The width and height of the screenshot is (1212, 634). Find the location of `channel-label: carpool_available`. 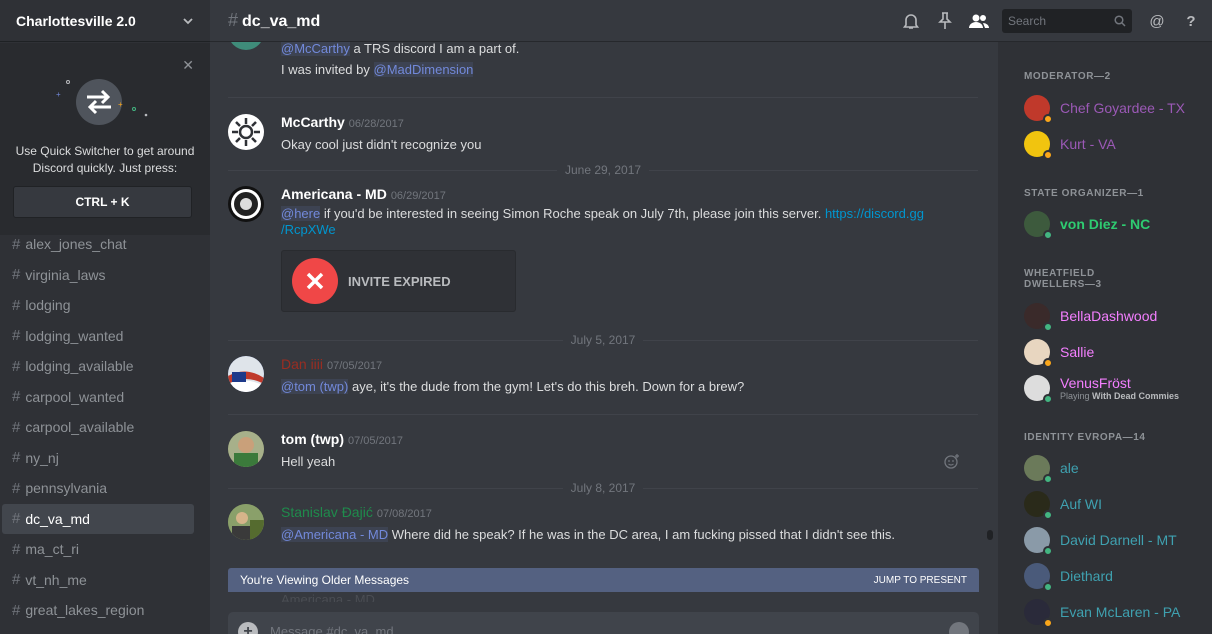

channel-label: carpool_available is located at coordinates (80, 427).